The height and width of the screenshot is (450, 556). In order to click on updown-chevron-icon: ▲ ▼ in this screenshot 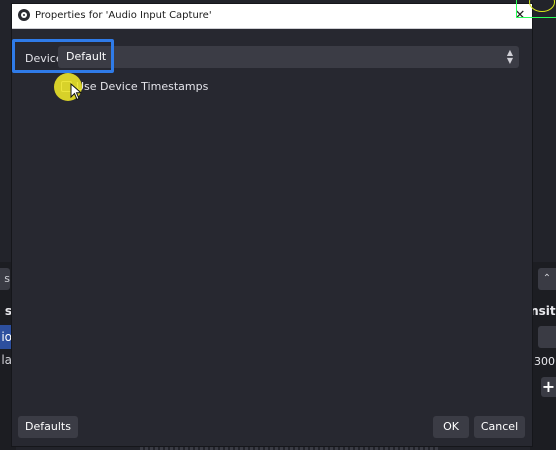, I will do `click(510, 56)`.